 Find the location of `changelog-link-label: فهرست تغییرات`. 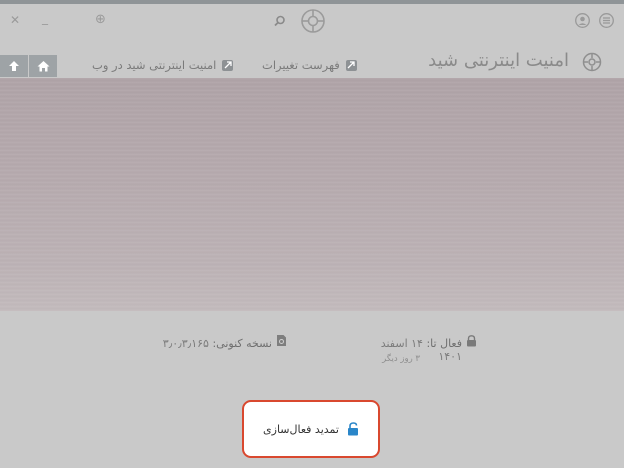

changelog-link-label: فهرست تغییرات is located at coordinates (301, 65).